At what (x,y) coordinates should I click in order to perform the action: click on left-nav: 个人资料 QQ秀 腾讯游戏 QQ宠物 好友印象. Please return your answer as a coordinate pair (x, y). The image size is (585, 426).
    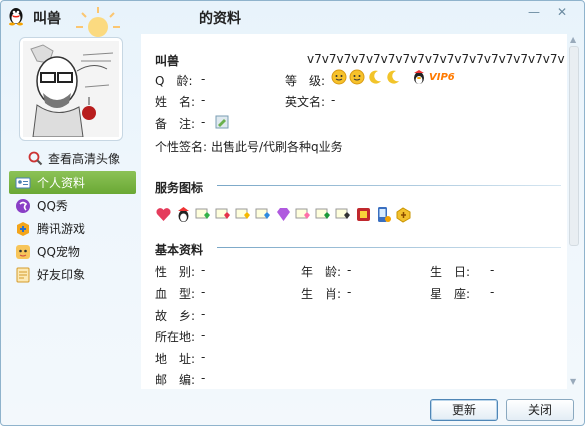
    Looking at the image, I should click on (72, 228).